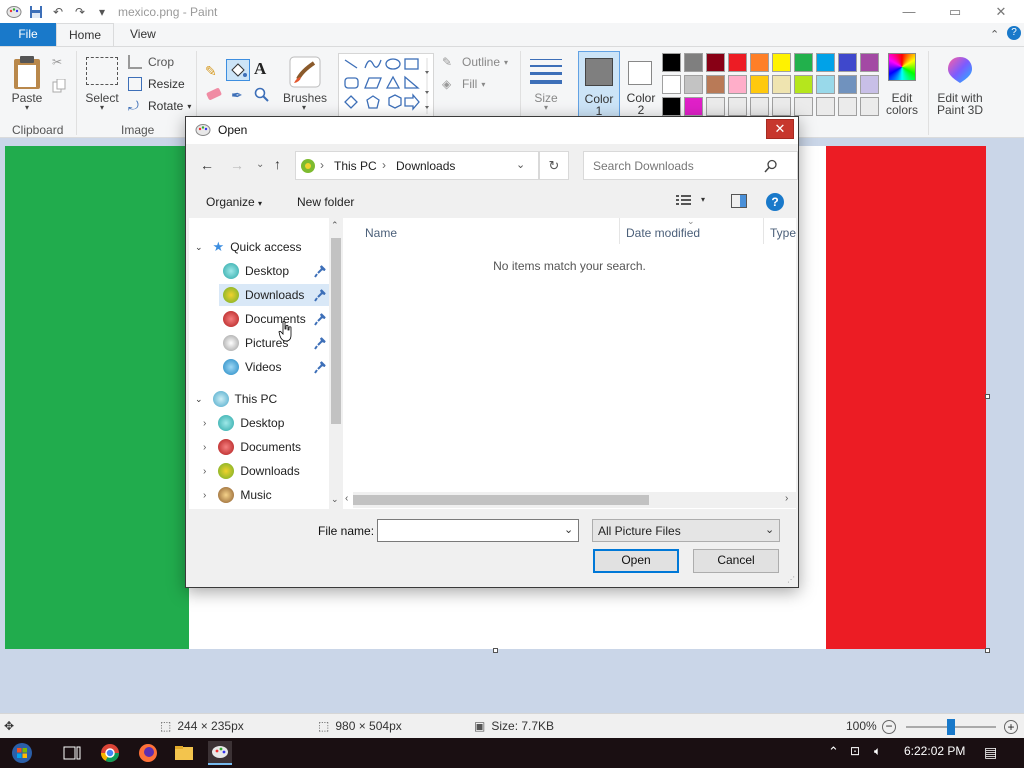 This screenshot has width=1024, height=768. I want to click on nav-scrollbar: ⌃ ⌄, so click(336, 363).